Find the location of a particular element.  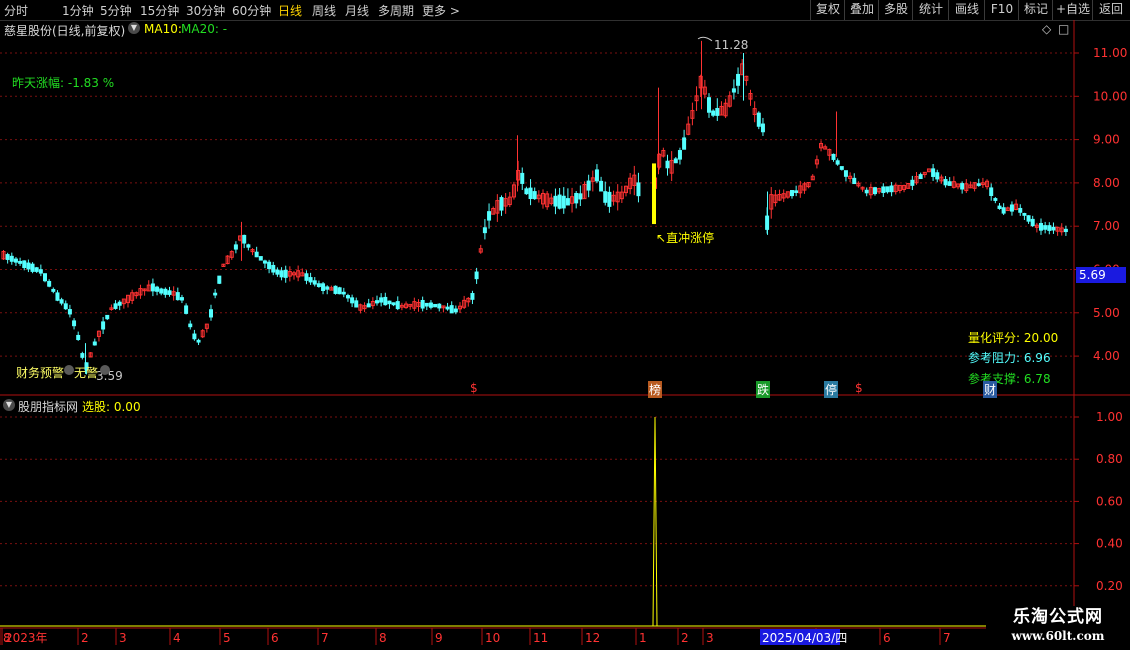

finance-warning: 财务预警 is located at coordinates (40, 372).